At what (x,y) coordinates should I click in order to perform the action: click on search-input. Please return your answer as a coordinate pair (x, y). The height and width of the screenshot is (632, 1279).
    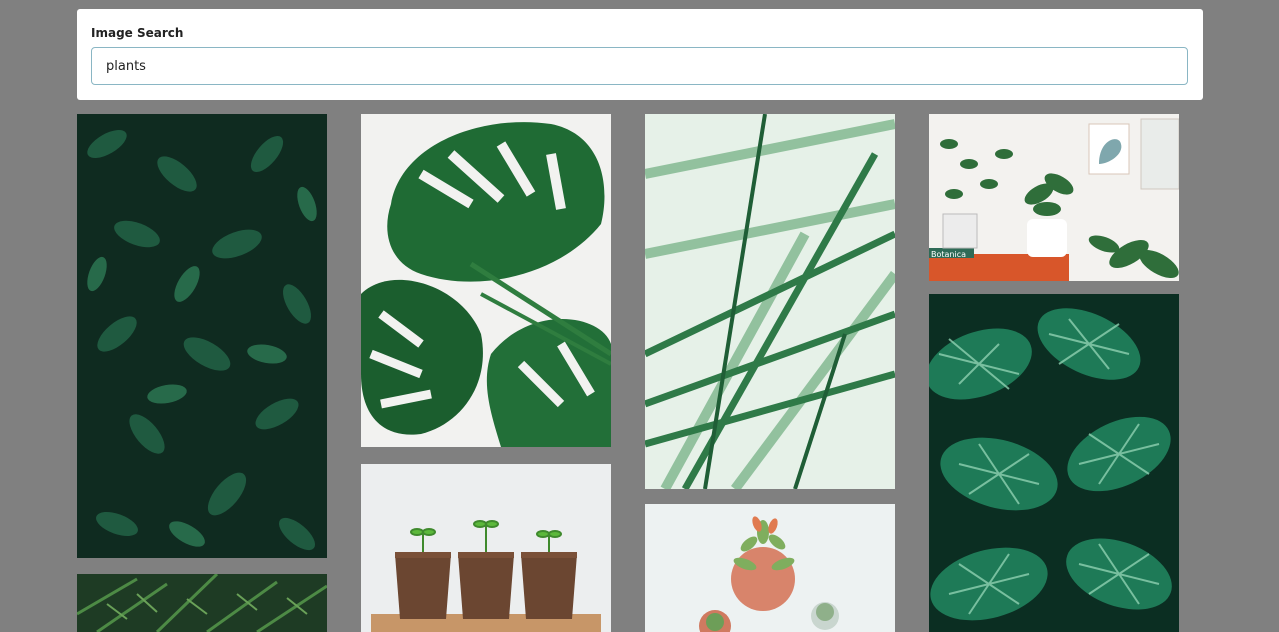
    Looking at the image, I should click on (639, 66).